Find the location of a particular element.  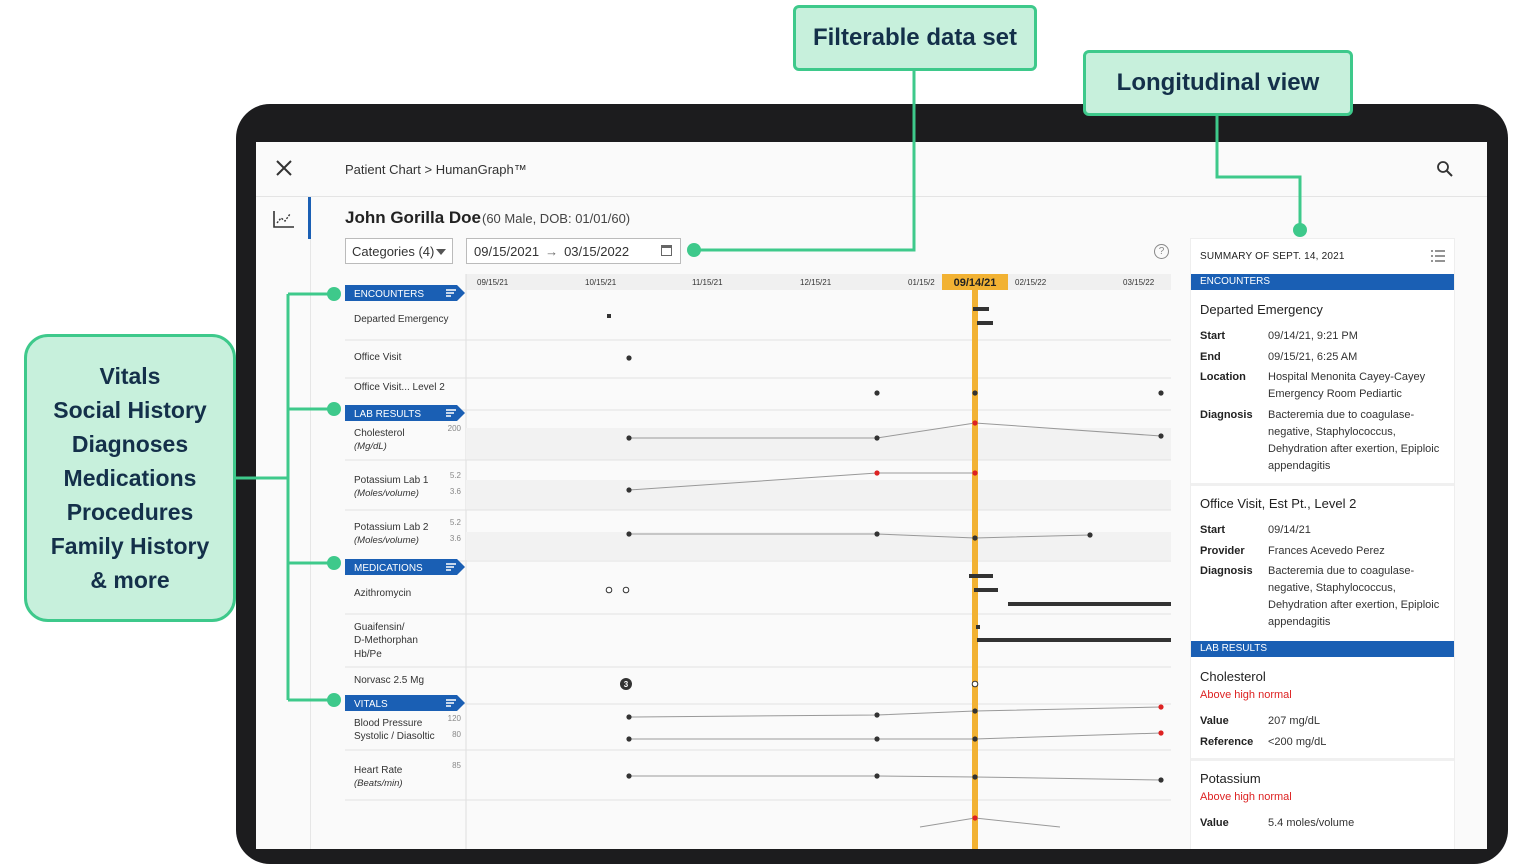

category-item: Vitals is located at coordinates (130, 376).